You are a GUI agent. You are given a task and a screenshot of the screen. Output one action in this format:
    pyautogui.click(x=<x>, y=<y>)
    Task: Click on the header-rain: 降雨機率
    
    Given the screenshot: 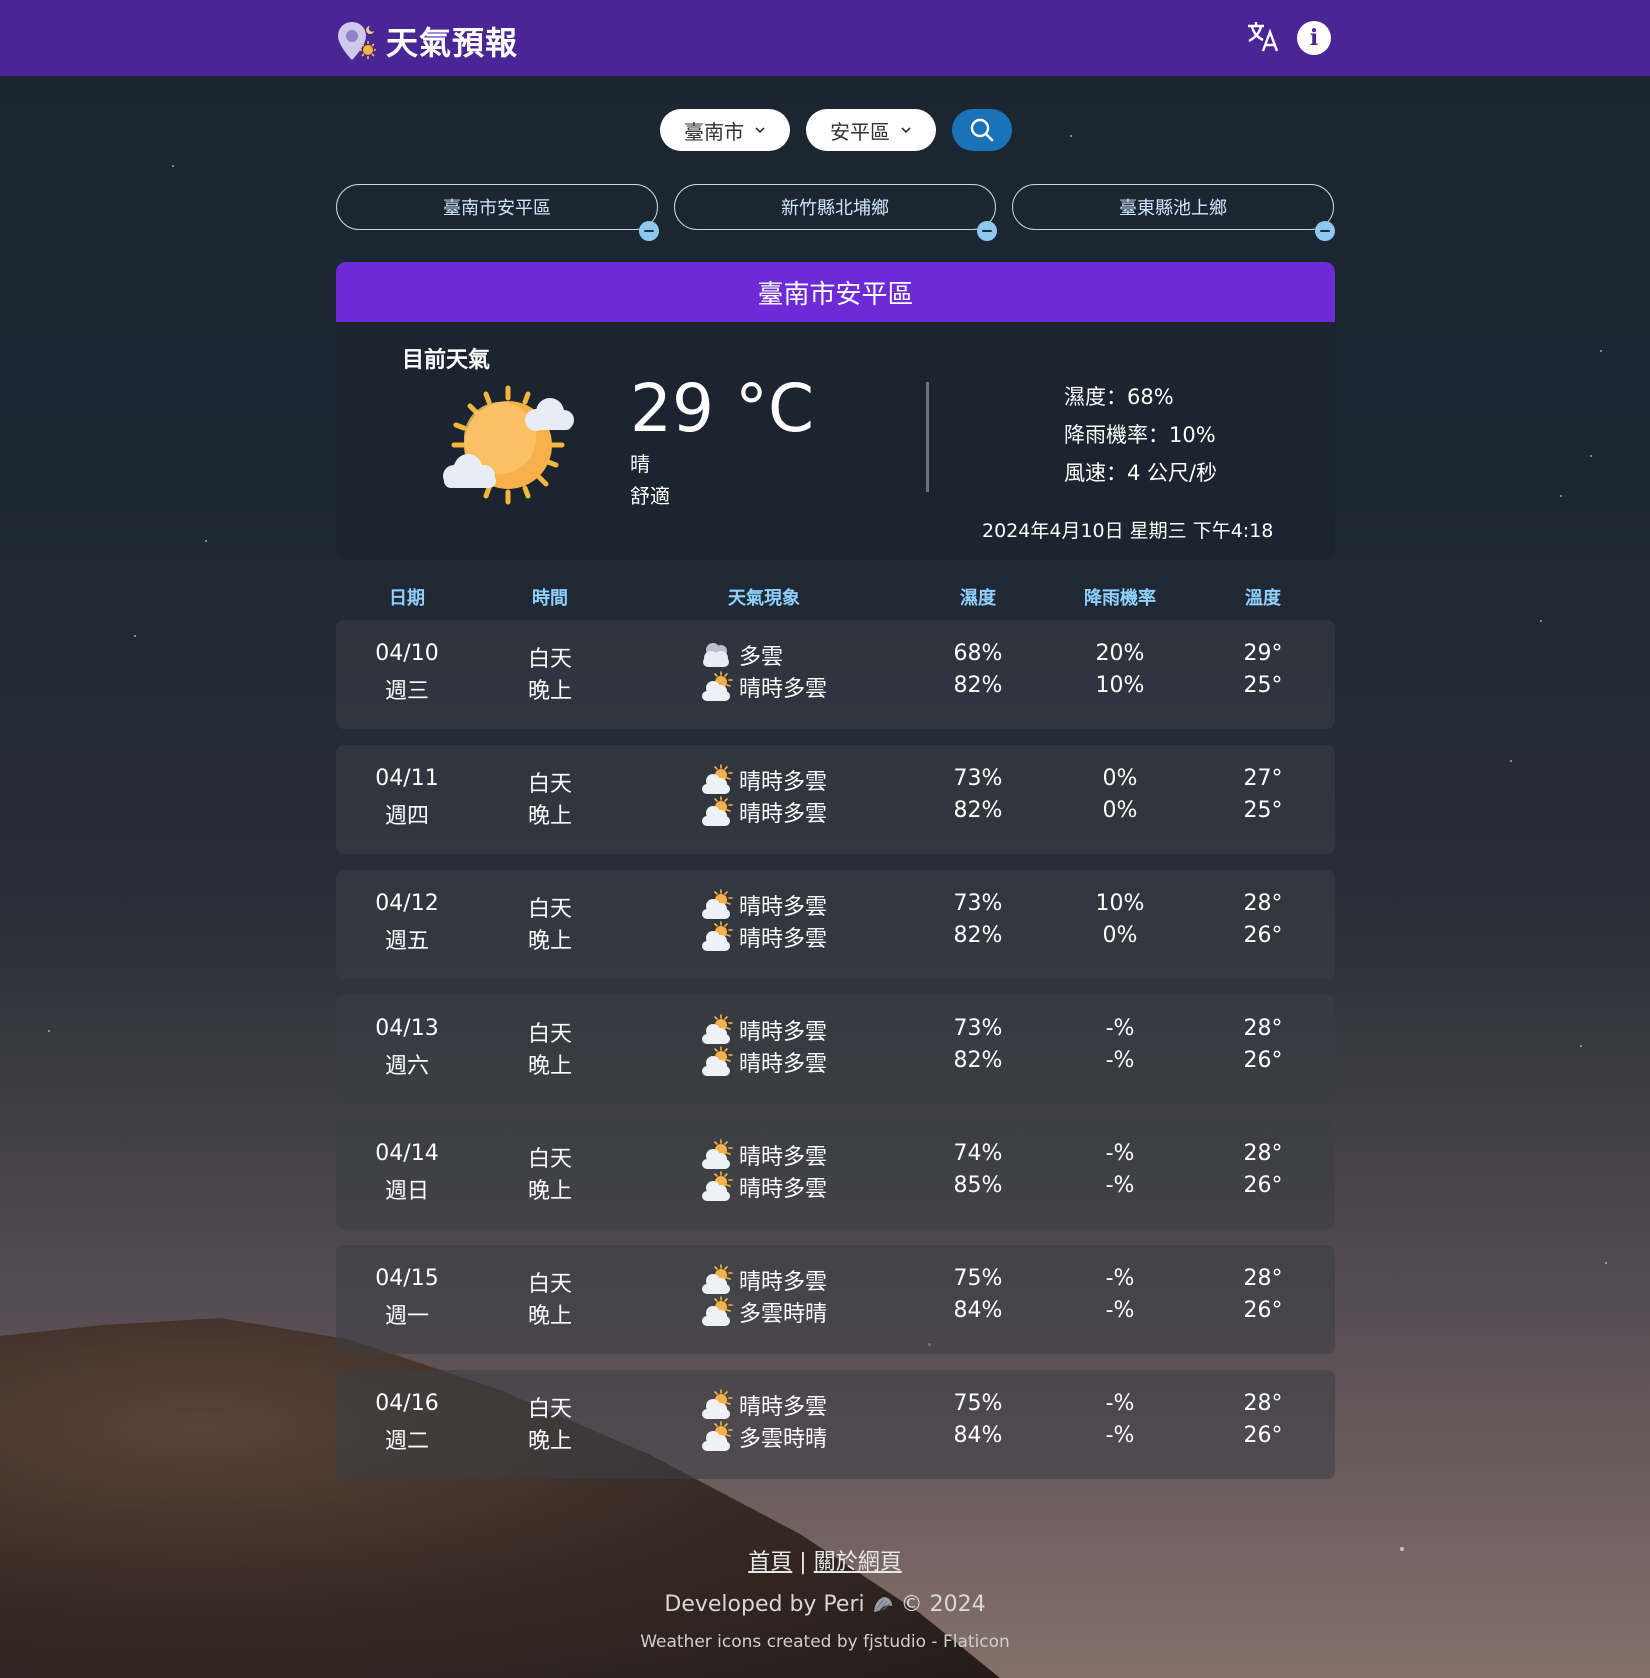 What is the action you would take?
    pyautogui.click(x=1120, y=598)
    